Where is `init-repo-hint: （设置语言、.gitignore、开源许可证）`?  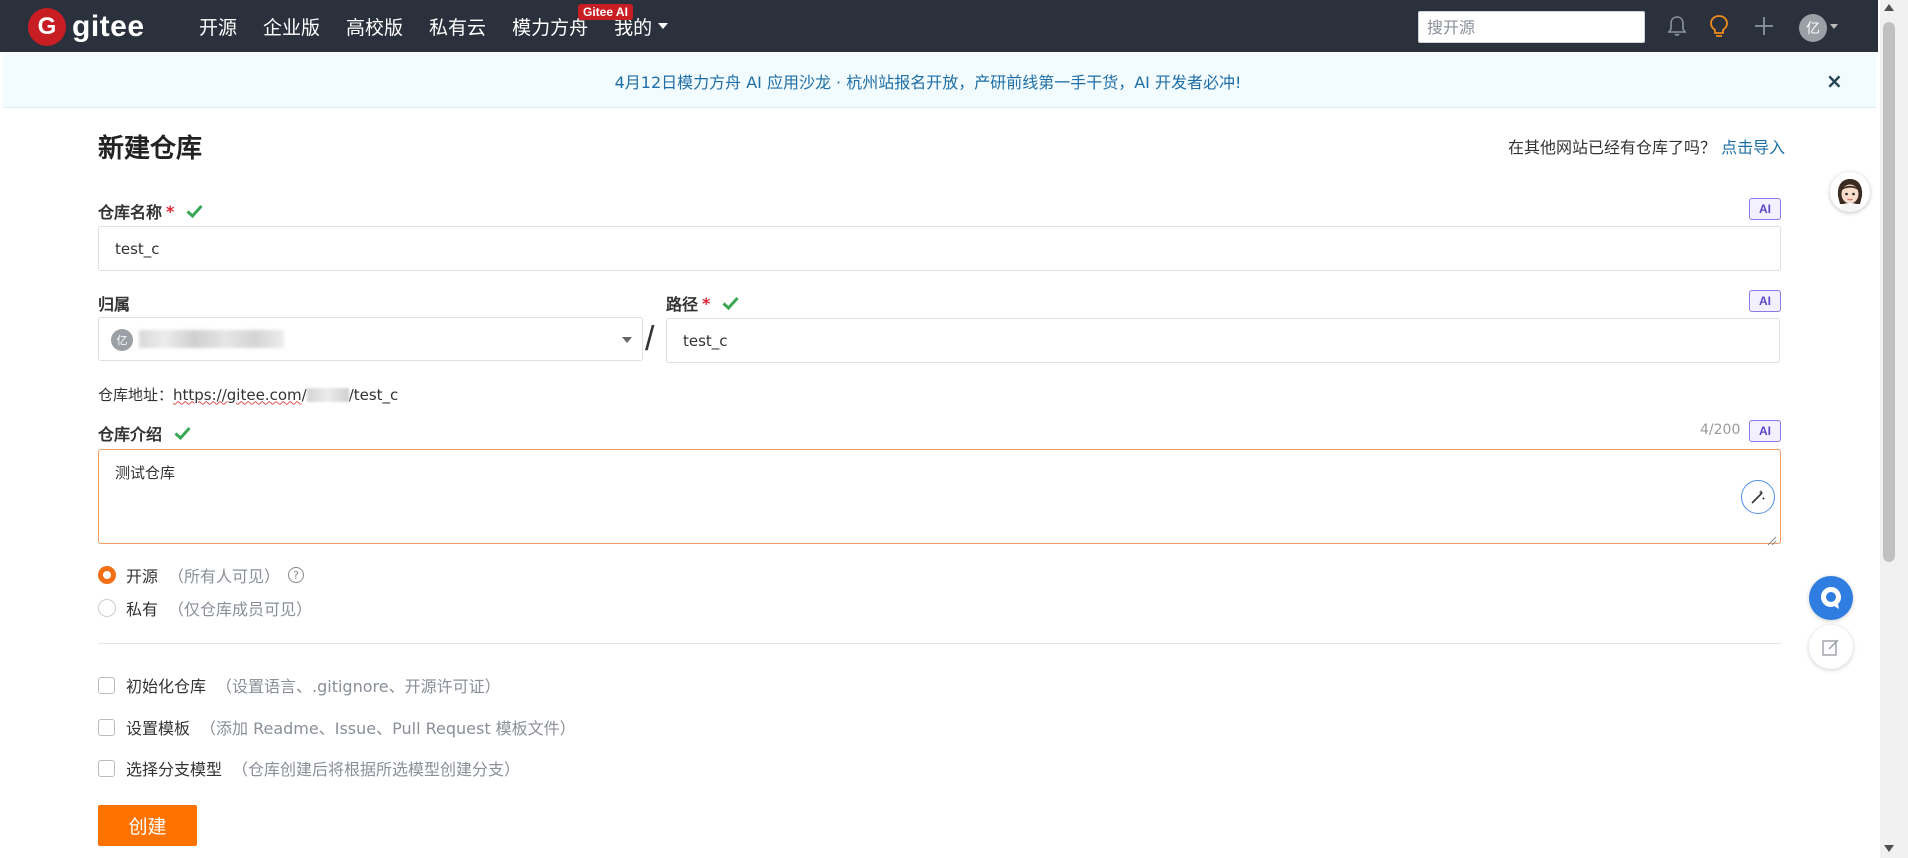 init-repo-hint: （设置语言、.gitignore、开源许可证） is located at coordinates (358, 686).